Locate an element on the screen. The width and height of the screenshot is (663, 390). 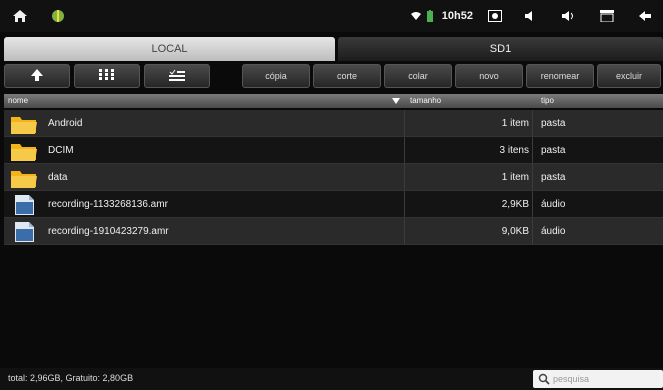
search-placeholder: pesquisa is located at coordinates (571, 379).